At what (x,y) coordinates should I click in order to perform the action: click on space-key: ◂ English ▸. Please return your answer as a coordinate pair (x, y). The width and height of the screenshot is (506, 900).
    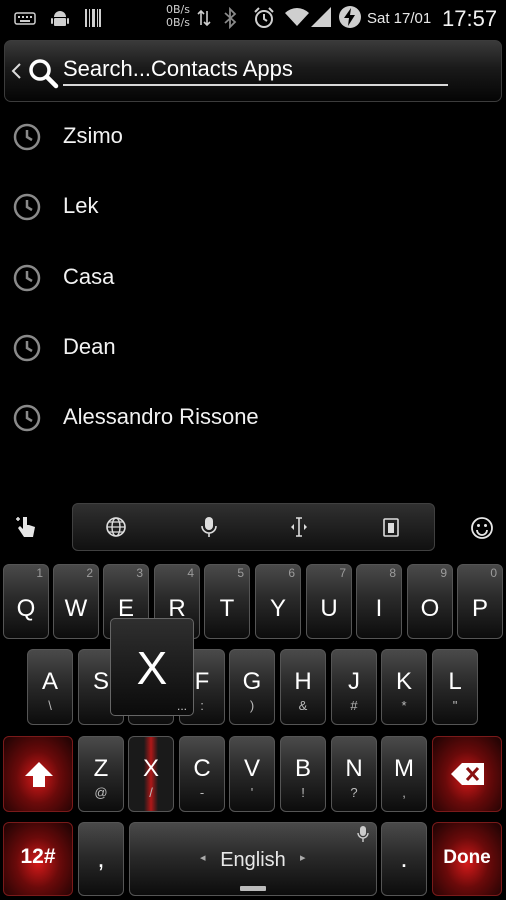
    Looking at the image, I should click on (253, 859).